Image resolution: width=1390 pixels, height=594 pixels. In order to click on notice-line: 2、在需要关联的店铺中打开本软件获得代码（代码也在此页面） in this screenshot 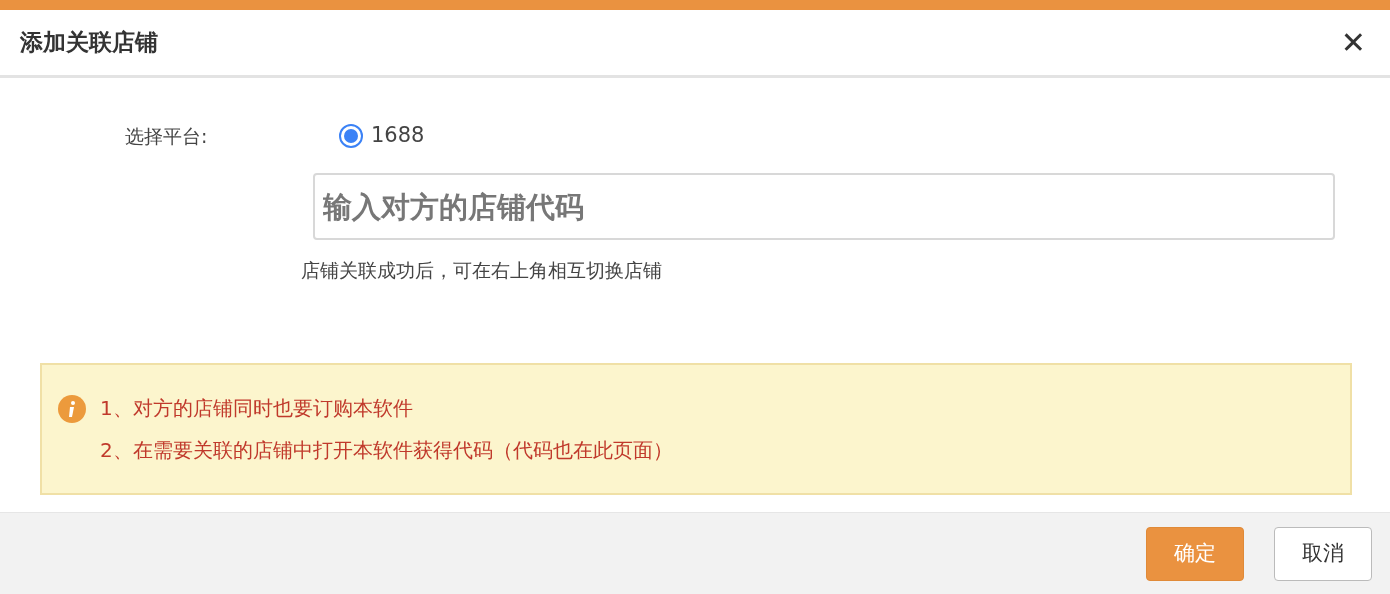, I will do `click(386, 450)`.